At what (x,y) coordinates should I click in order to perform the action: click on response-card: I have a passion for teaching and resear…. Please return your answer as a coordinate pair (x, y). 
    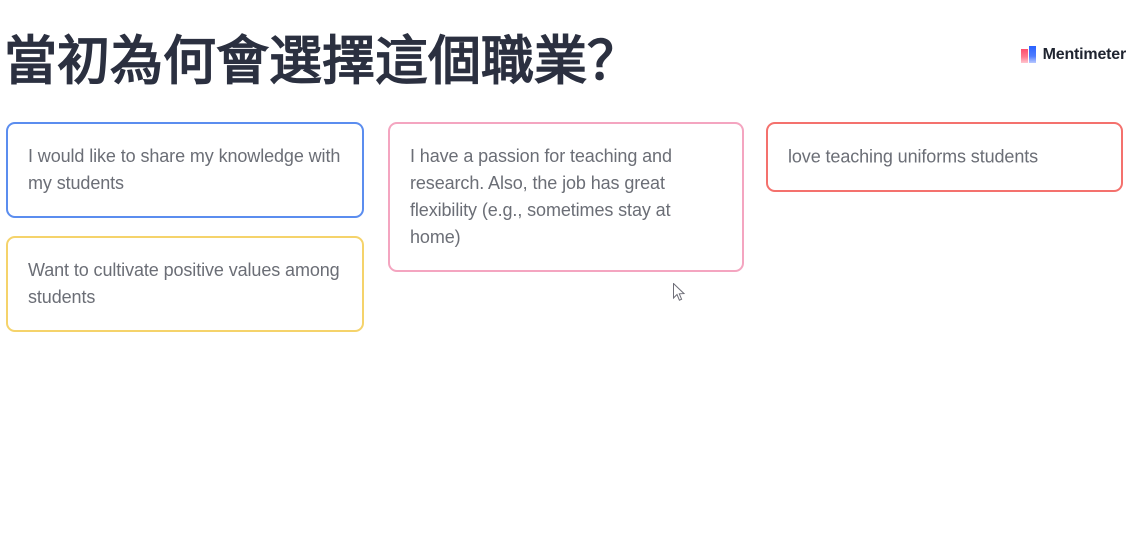
    Looking at the image, I should click on (566, 197).